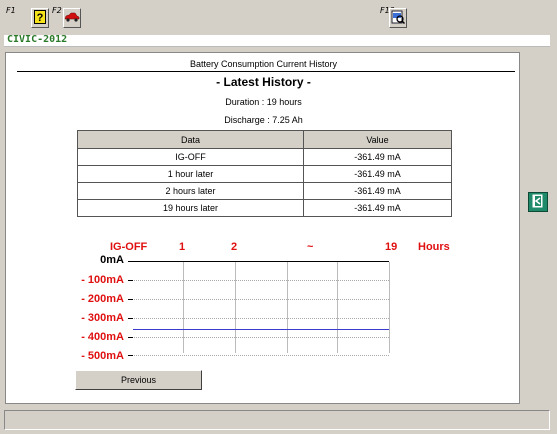 This screenshot has height=434, width=557. What do you see at coordinates (102, 318) in the screenshot?
I see `y-tick-label: - 300mA` at bounding box center [102, 318].